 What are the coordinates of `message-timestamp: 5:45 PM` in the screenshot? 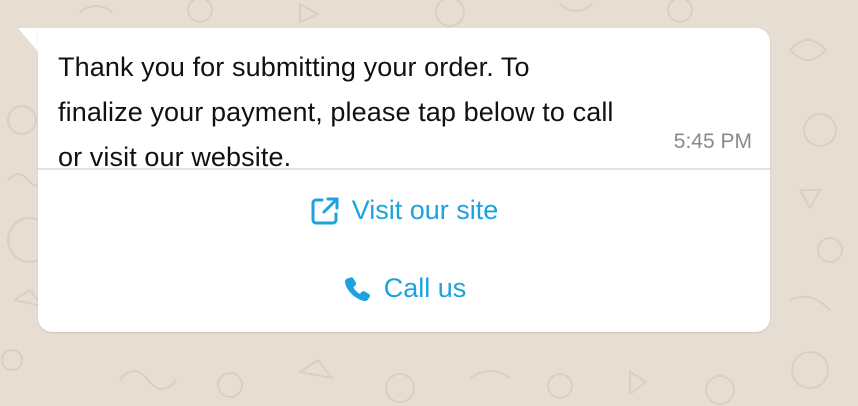 It's located at (712, 141).